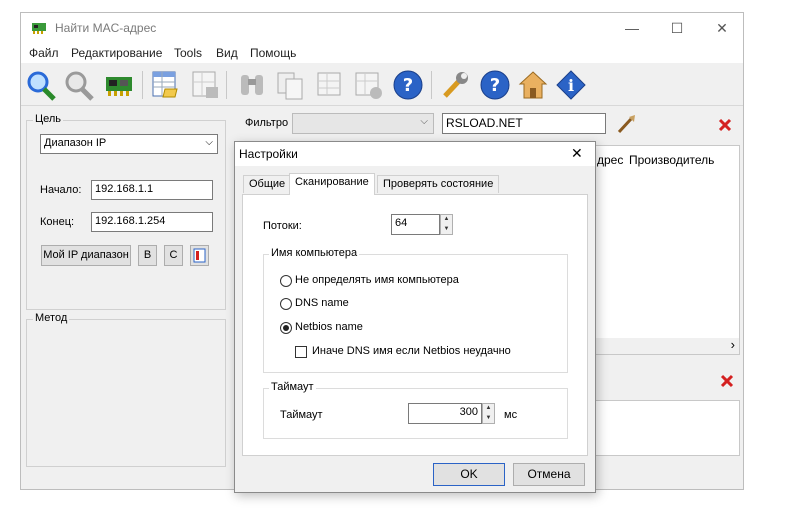 Image resolution: width=790 pixels, height=516 pixels. Describe the element at coordinates (165, 85) in the screenshot. I see `table-open-icon` at that location.